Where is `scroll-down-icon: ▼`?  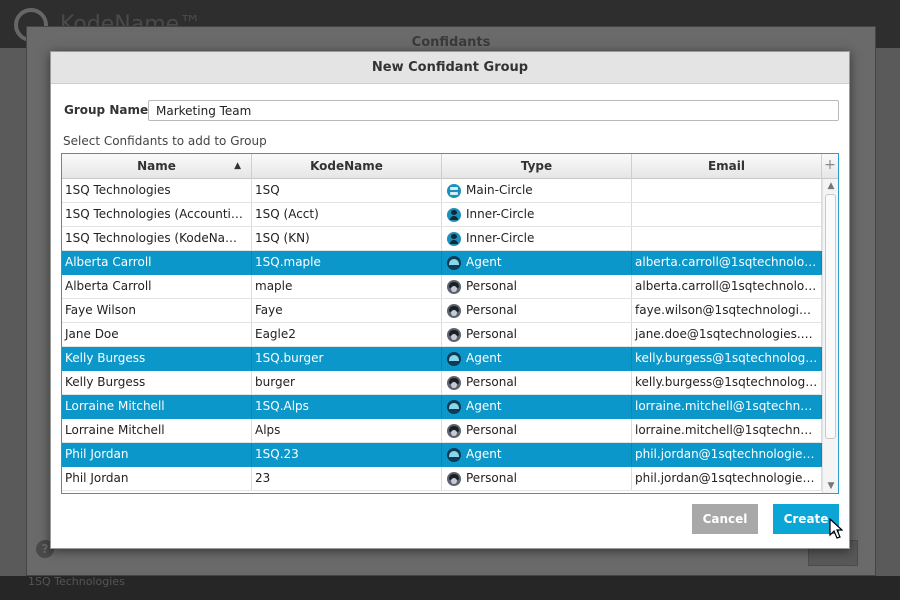
scroll-down-icon: ▼ is located at coordinates (830, 486).